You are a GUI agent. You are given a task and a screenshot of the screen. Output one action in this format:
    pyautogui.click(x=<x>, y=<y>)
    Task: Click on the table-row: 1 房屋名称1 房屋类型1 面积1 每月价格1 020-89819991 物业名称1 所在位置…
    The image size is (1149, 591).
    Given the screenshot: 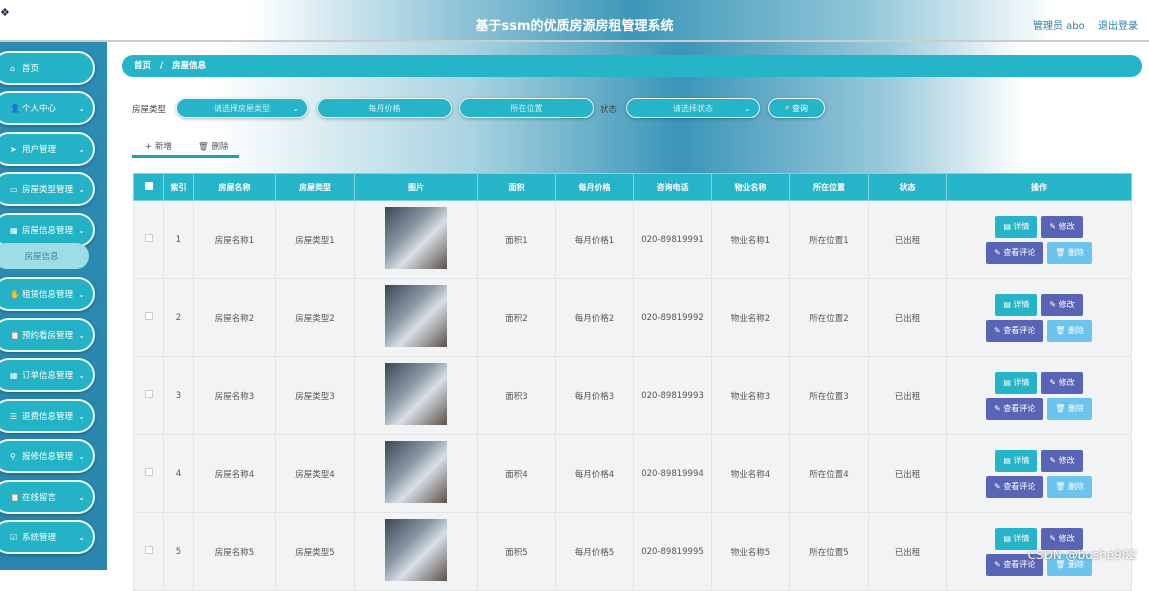 What is the action you would take?
    pyautogui.click(x=632, y=239)
    